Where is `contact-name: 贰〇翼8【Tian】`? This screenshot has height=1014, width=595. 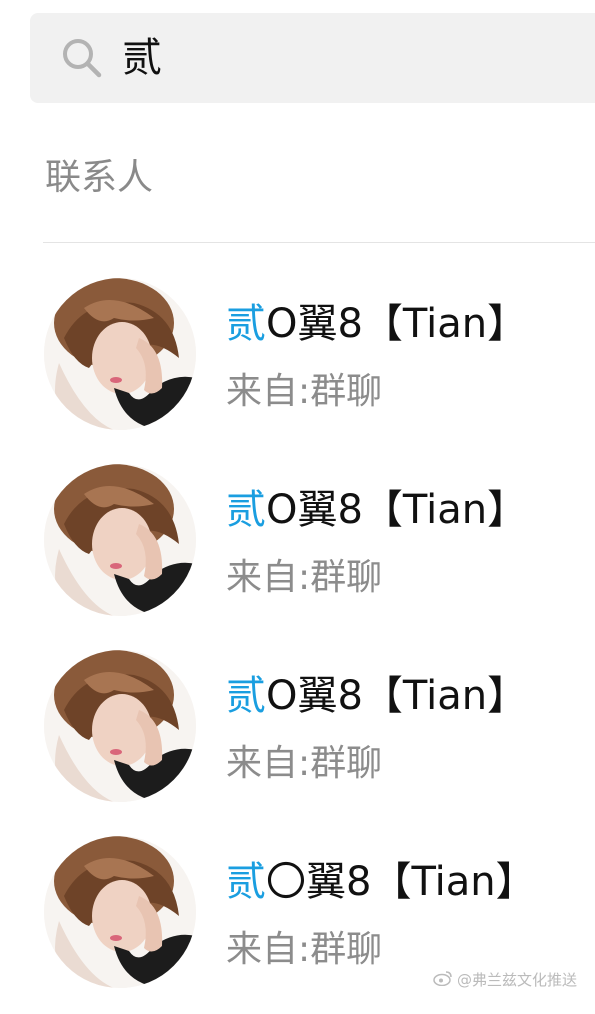
contact-name: 贰〇翼8【Tian】 is located at coordinates (381, 882).